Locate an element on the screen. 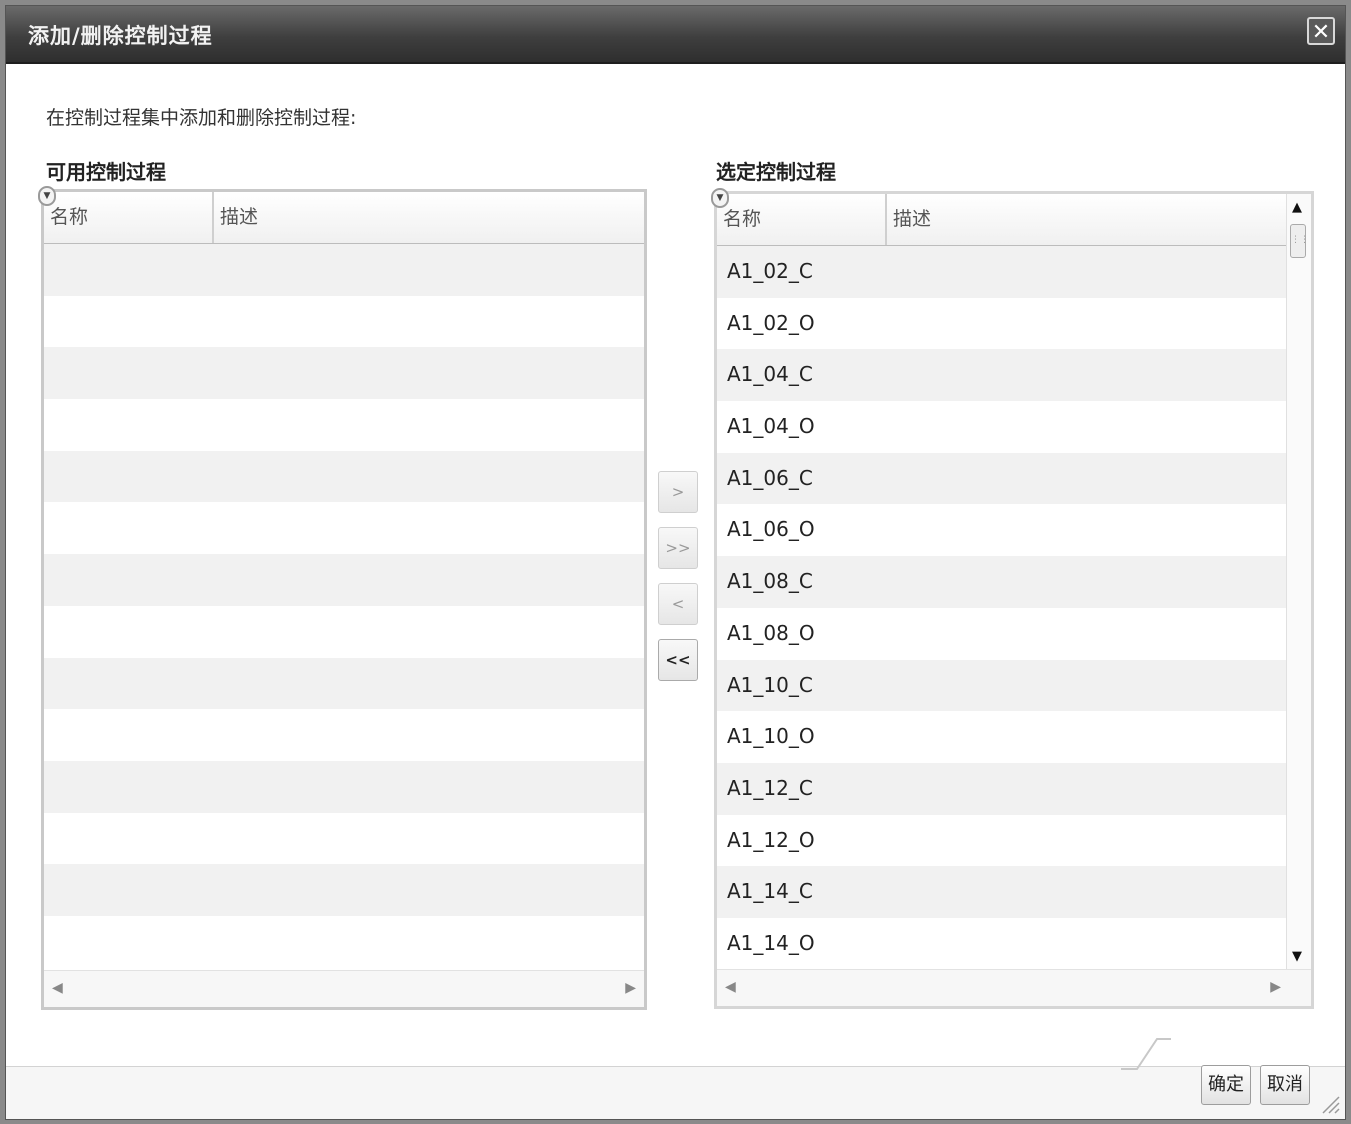  cancel-button: 取消 is located at coordinates (1285, 1085).